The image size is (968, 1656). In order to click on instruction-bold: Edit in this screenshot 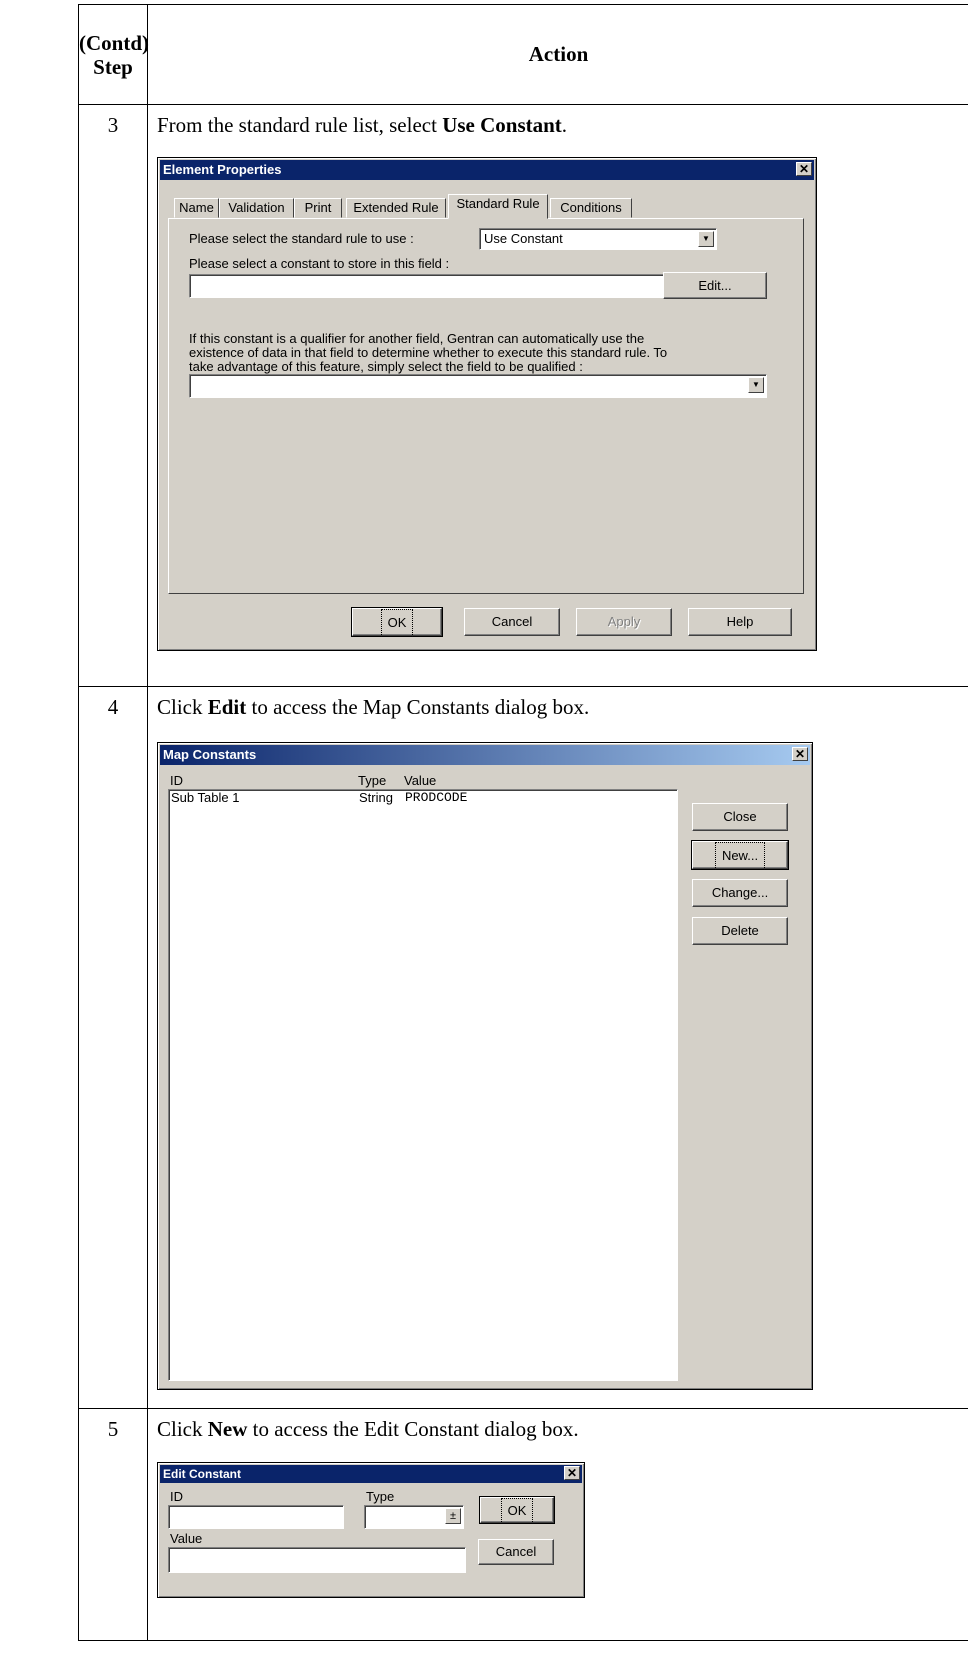, I will do `click(227, 707)`.